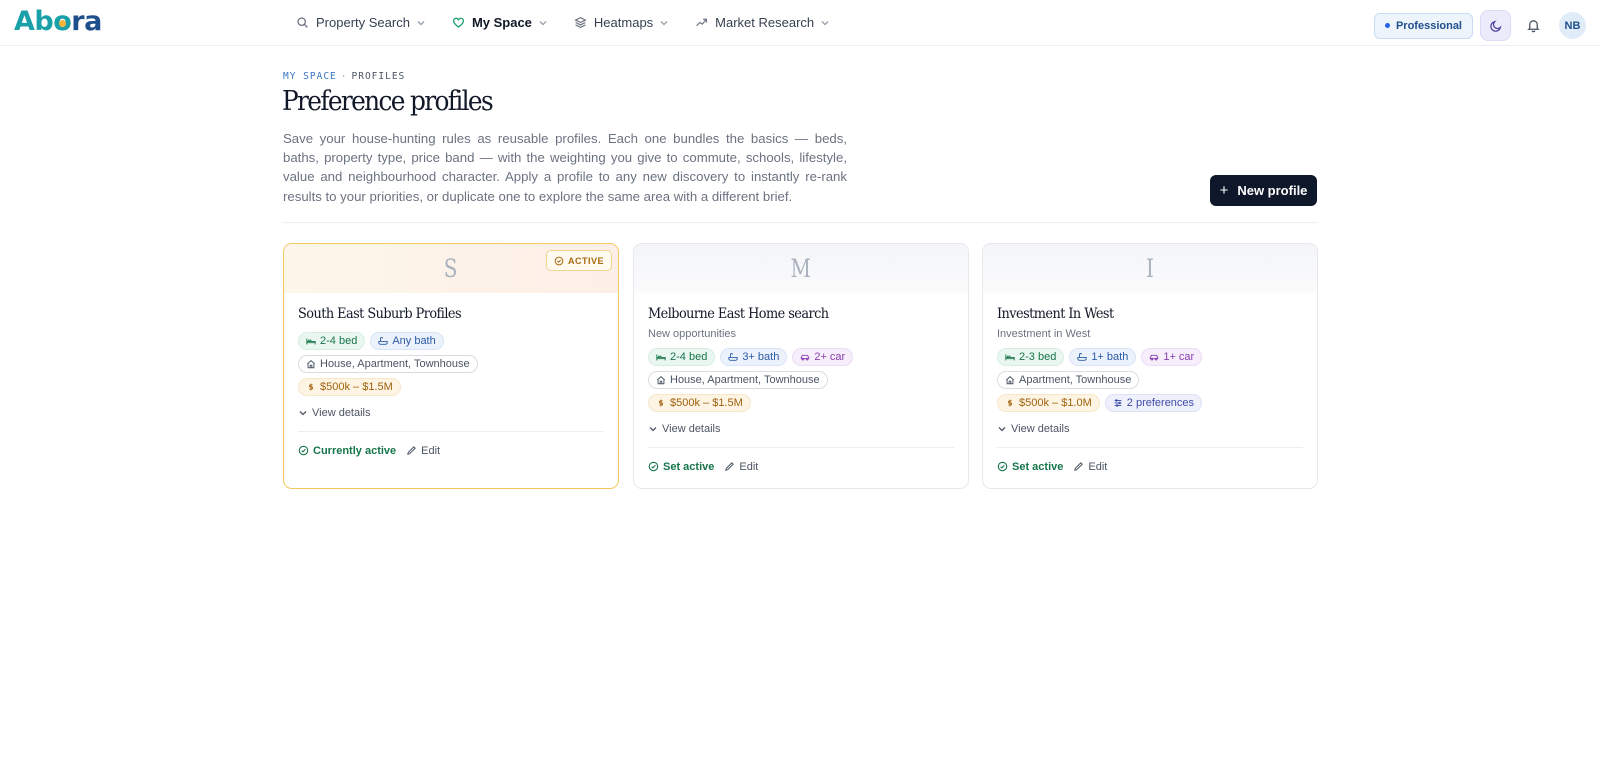  I want to click on profile-name: Melbourne East Home search, so click(738, 314).